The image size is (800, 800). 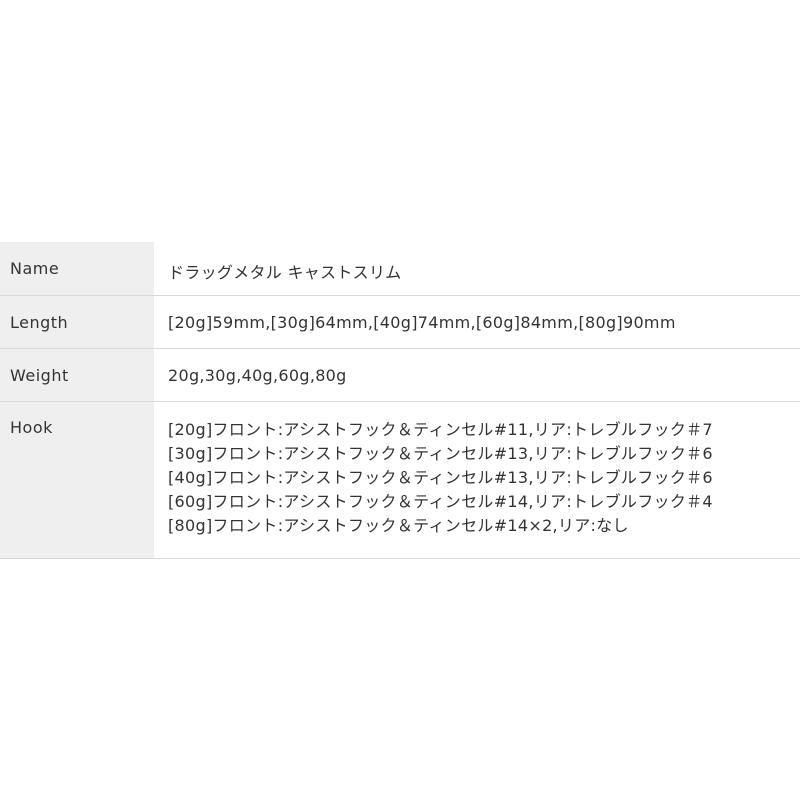 What do you see at coordinates (77, 321) in the screenshot?
I see `spec-label-length: Length` at bounding box center [77, 321].